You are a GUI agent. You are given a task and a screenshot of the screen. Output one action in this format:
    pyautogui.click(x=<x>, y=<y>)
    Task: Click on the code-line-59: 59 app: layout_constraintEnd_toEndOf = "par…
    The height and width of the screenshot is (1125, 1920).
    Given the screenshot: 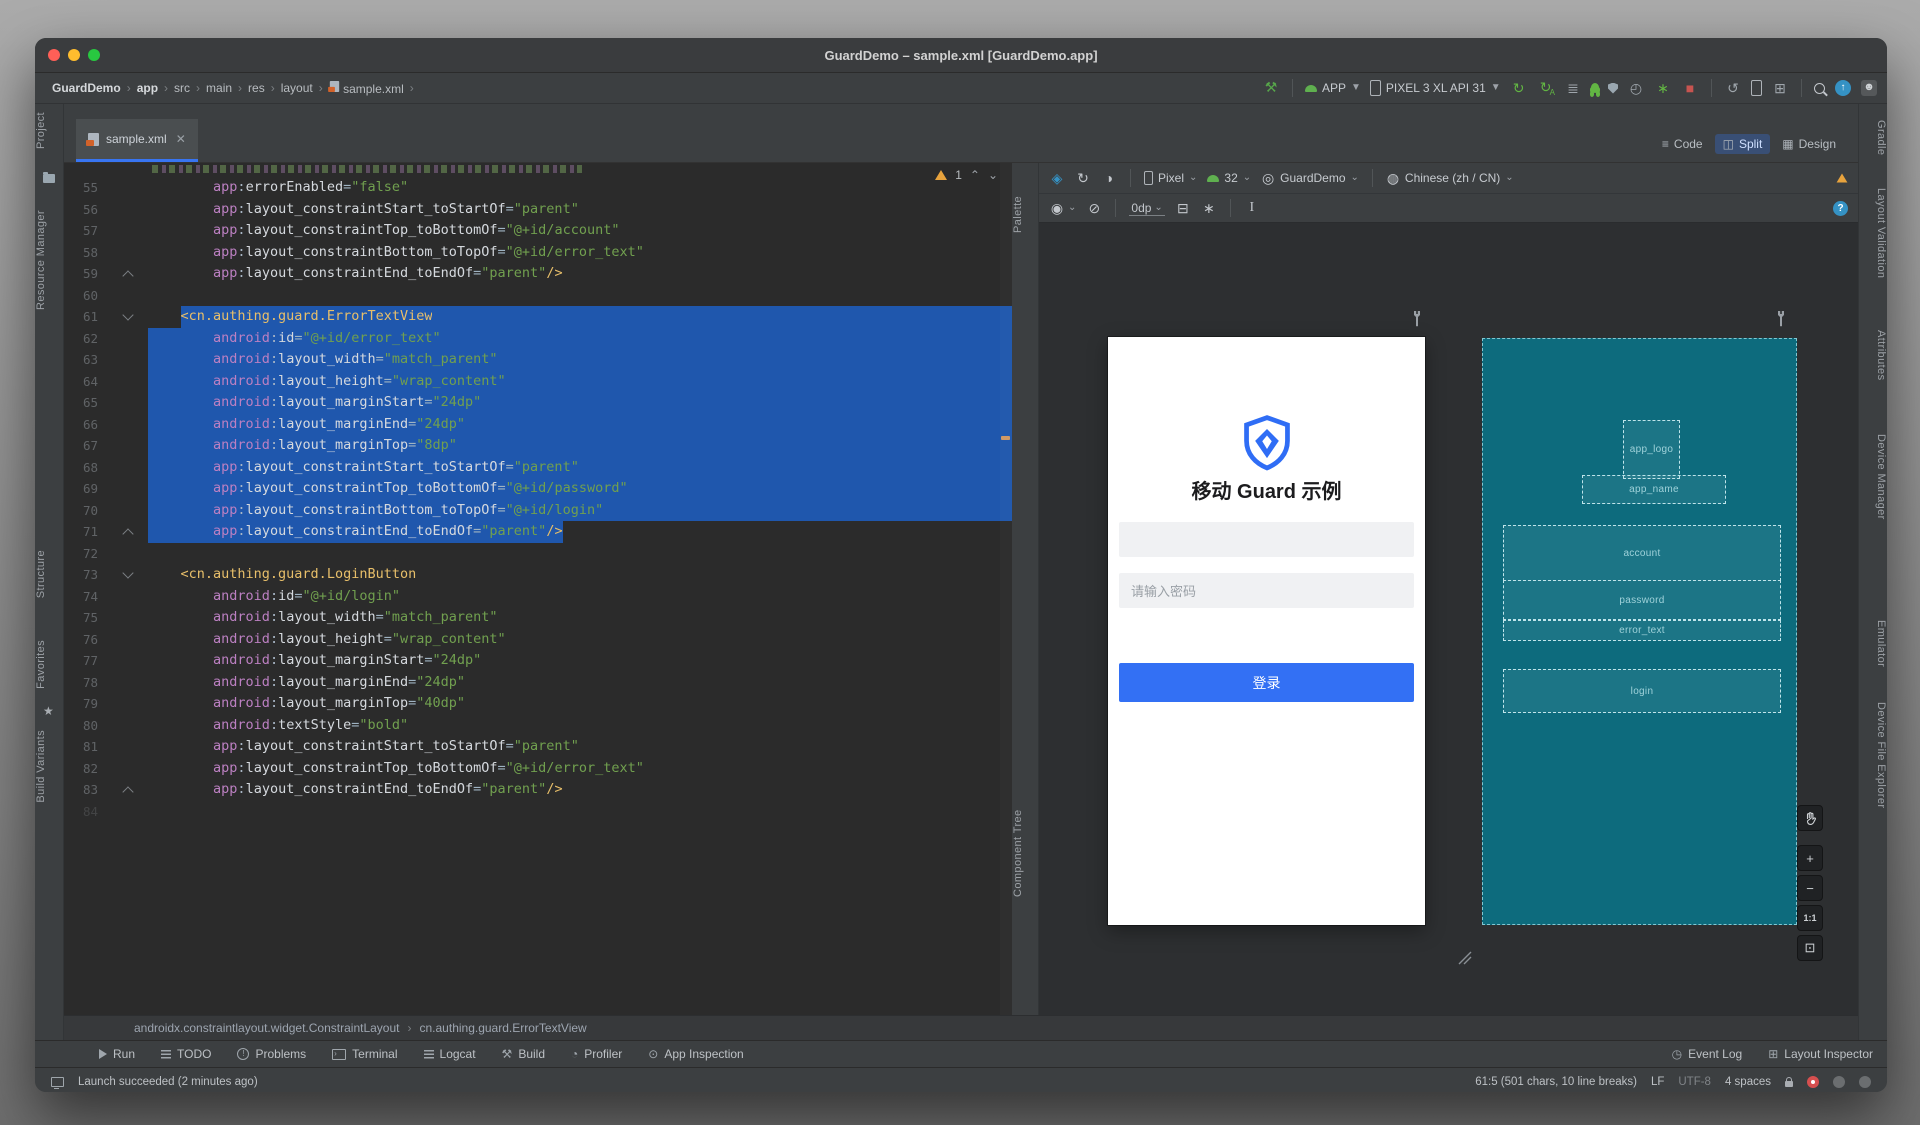 What is the action you would take?
    pyautogui.click(x=538, y=274)
    